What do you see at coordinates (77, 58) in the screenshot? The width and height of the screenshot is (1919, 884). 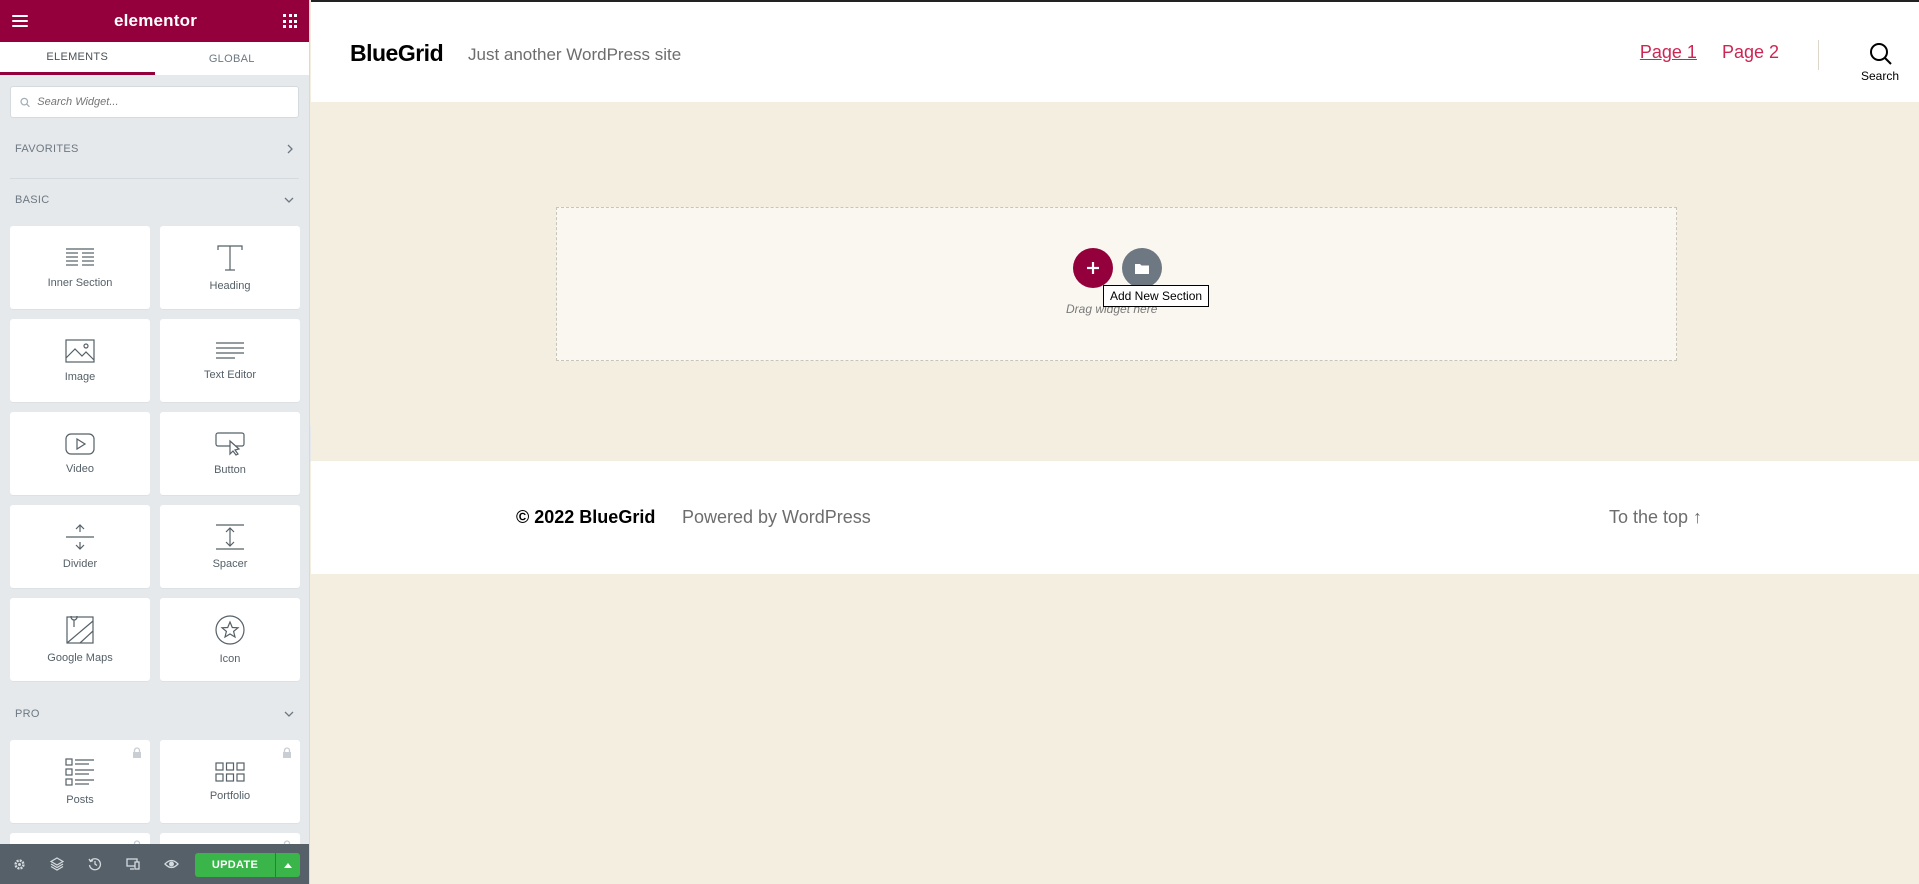 I see `tab-elements: ELEMENTS` at bounding box center [77, 58].